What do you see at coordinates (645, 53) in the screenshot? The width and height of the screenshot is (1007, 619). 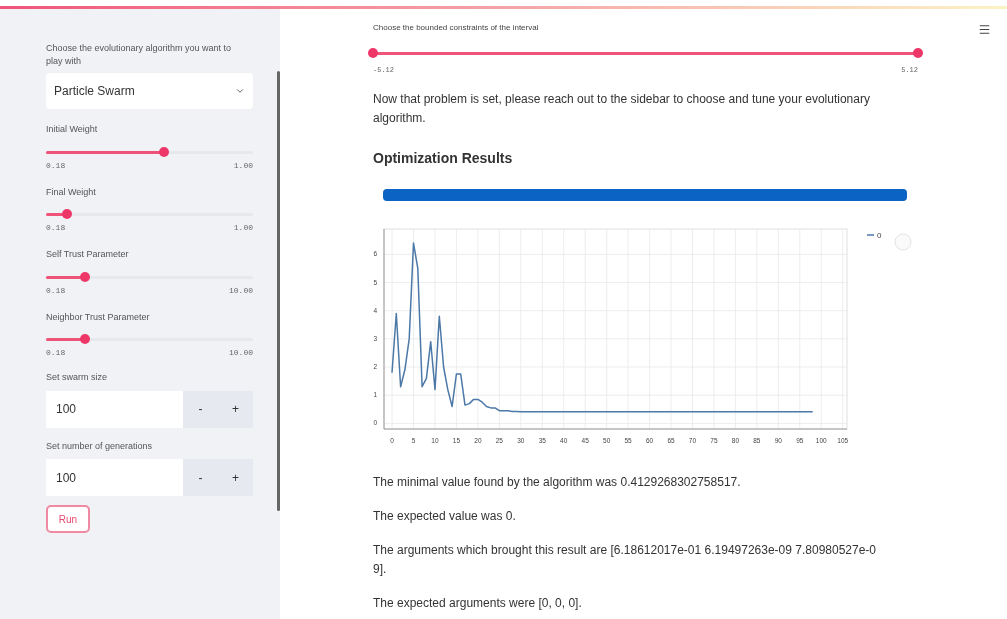 I see `range-slider` at bounding box center [645, 53].